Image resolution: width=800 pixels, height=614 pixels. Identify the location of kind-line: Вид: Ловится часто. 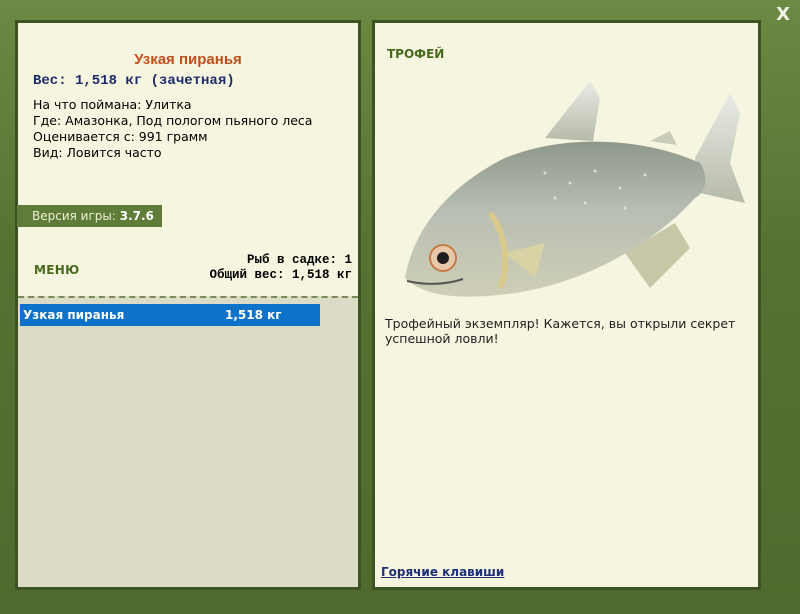
(97, 152).